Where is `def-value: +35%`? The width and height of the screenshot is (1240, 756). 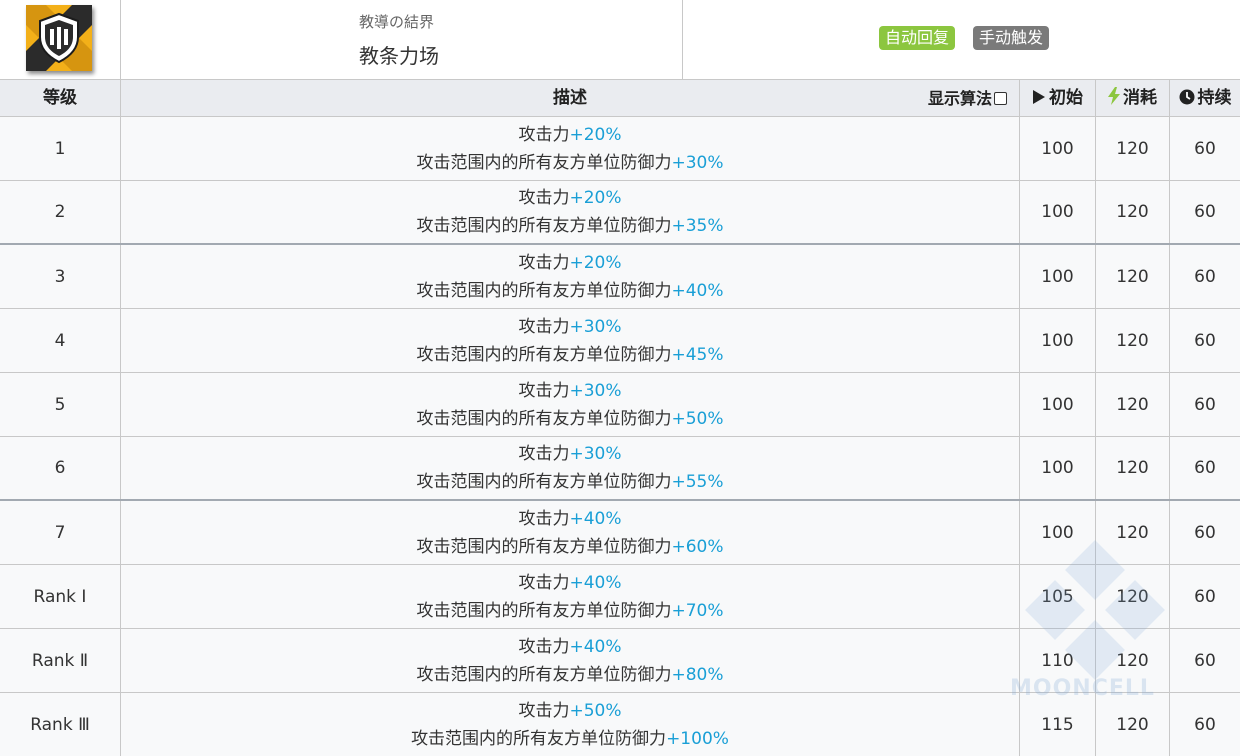
def-value: +35% is located at coordinates (697, 226).